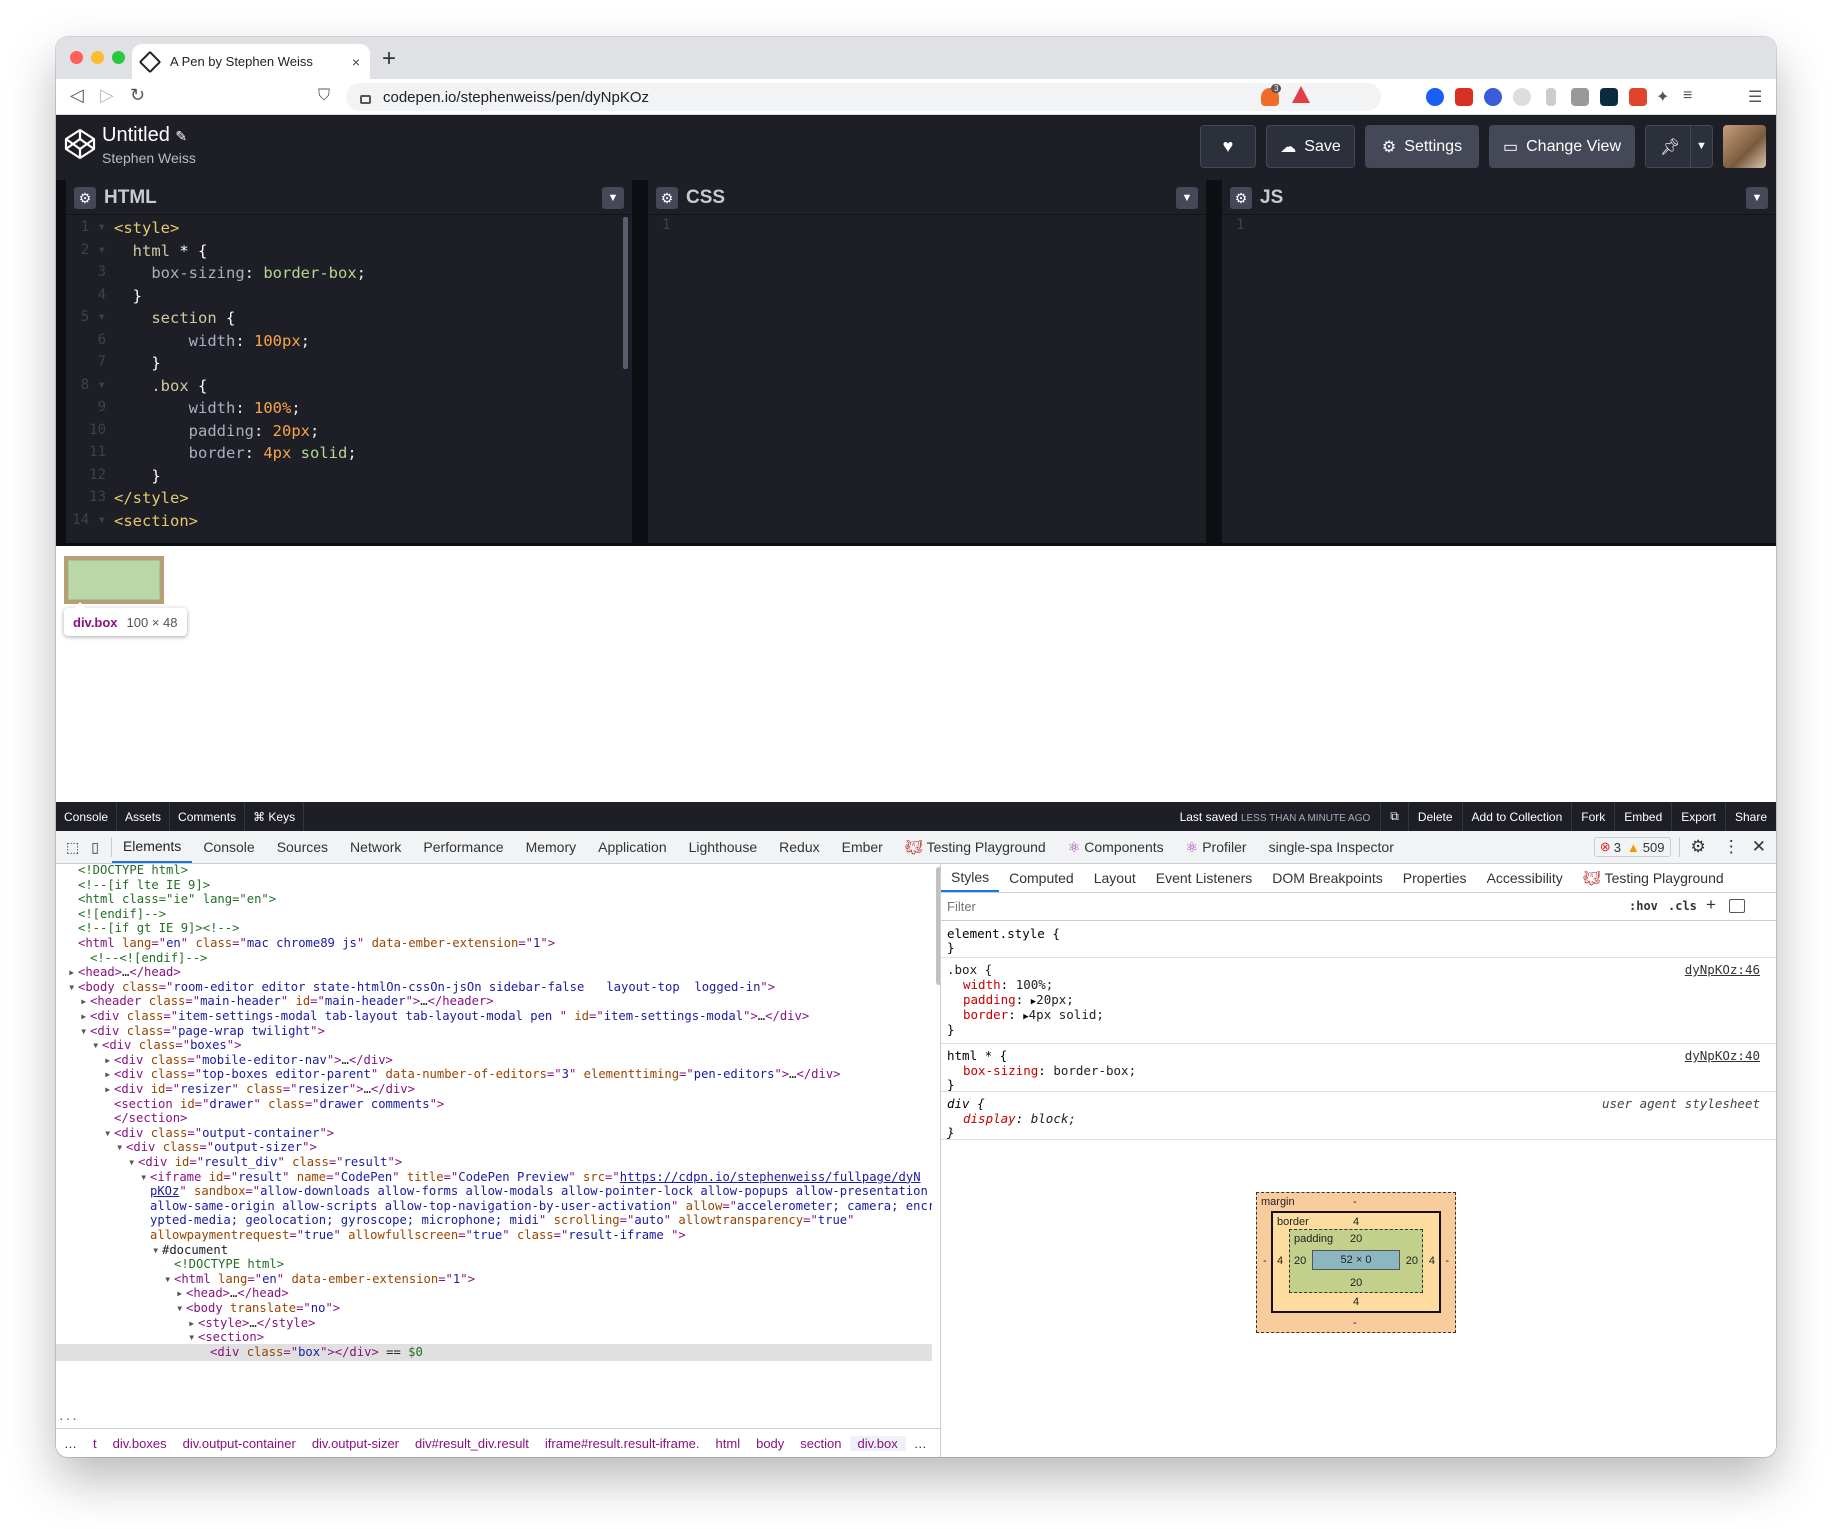 Image resolution: width=1832 pixels, height=1529 pixels. I want to click on footer-console-button: Console, so click(87, 816).